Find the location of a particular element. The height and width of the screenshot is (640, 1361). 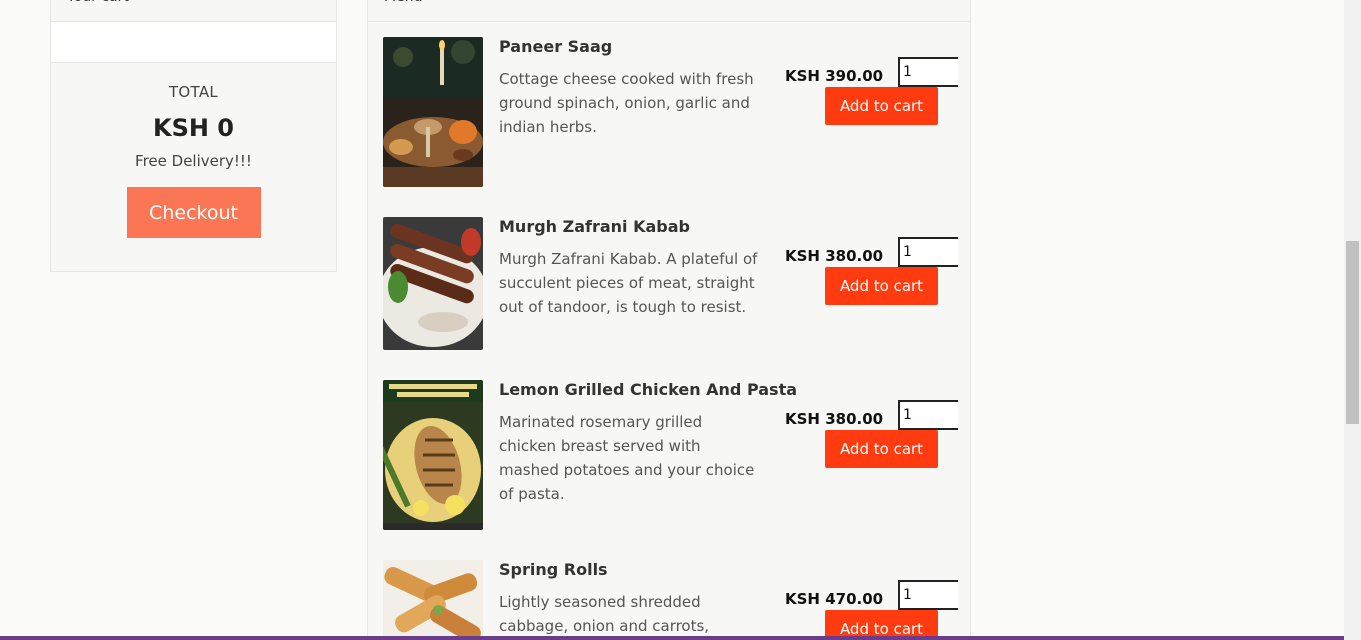

lemon-grilled-chicken-image is located at coordinates (433, 455).